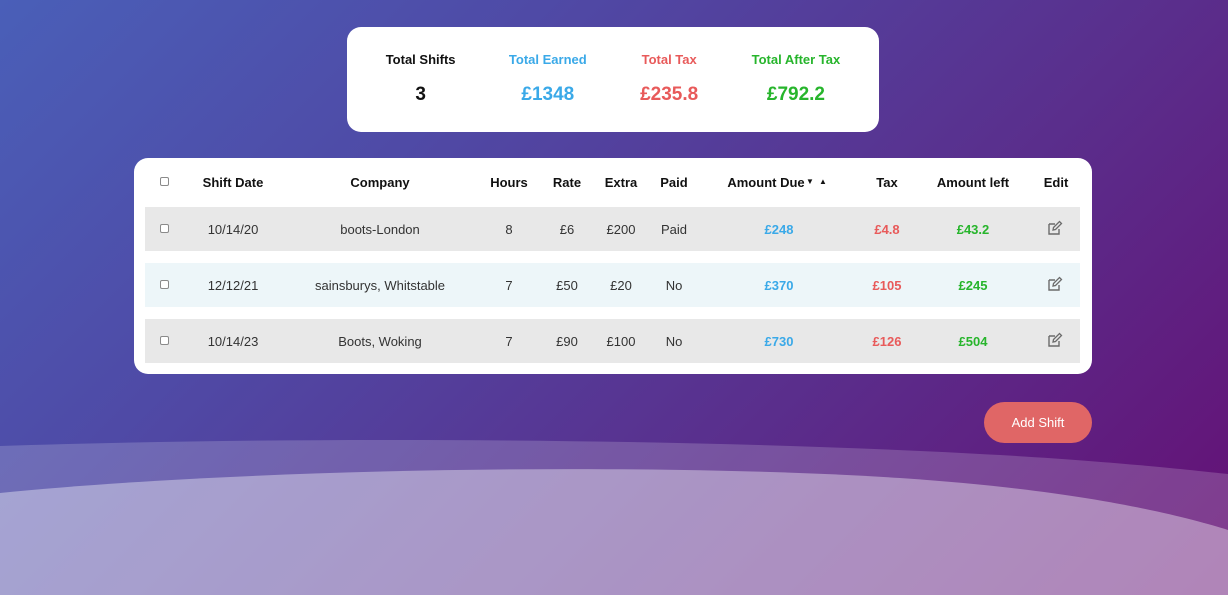  What do you see at coordinates (765, 182) in the screenshot?
I see `header-amount-due: Amount Due` at bounding box center [765, 182].